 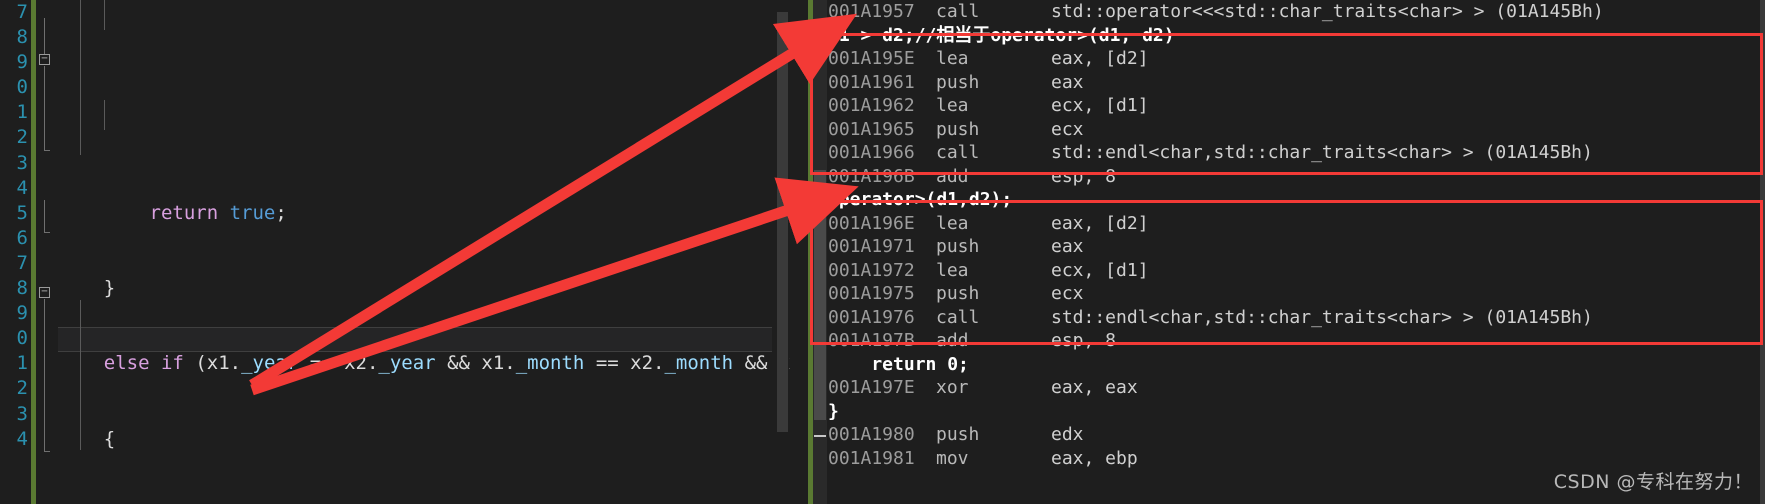 What do you see at coordinates (1762, 252) in the screenshot?
I see `window-vertical-scrollbar` at bounding box center [1762, 252].